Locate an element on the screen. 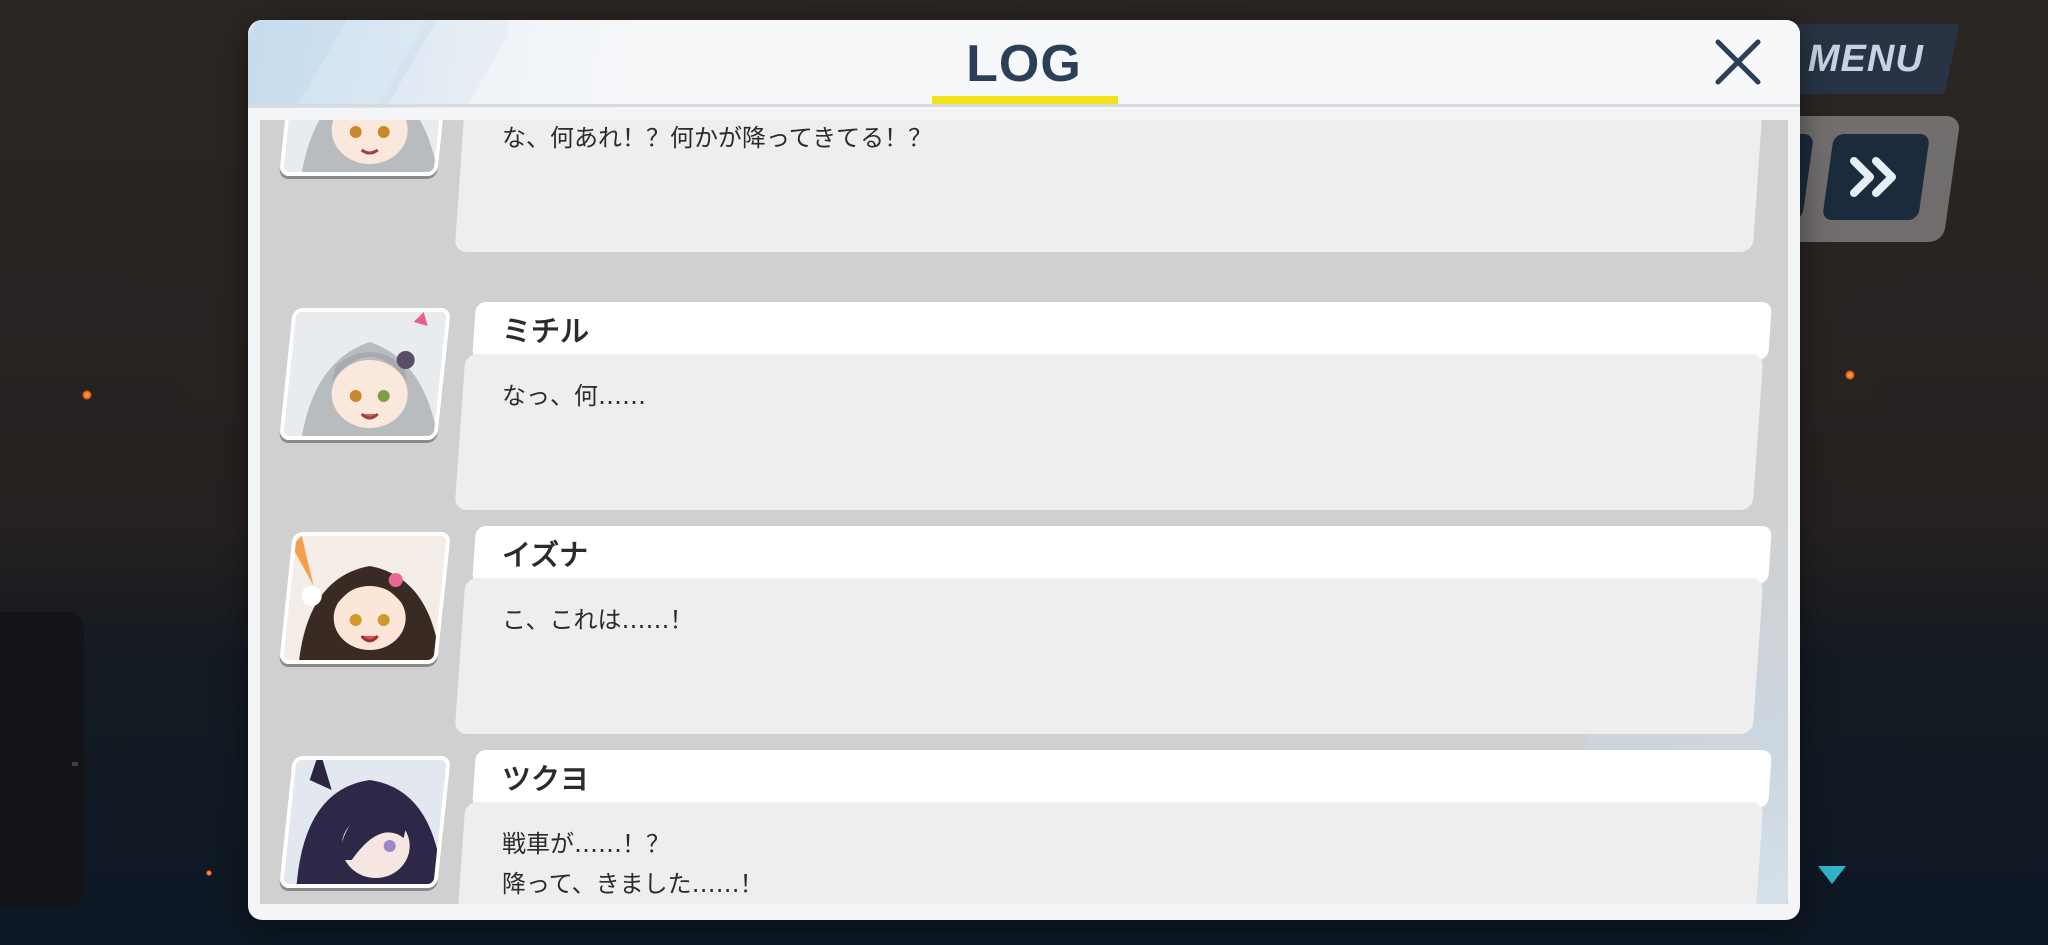 This screenshot has width=2048, height=945. fast-forward-icon is located at coordinates (1873, 177).